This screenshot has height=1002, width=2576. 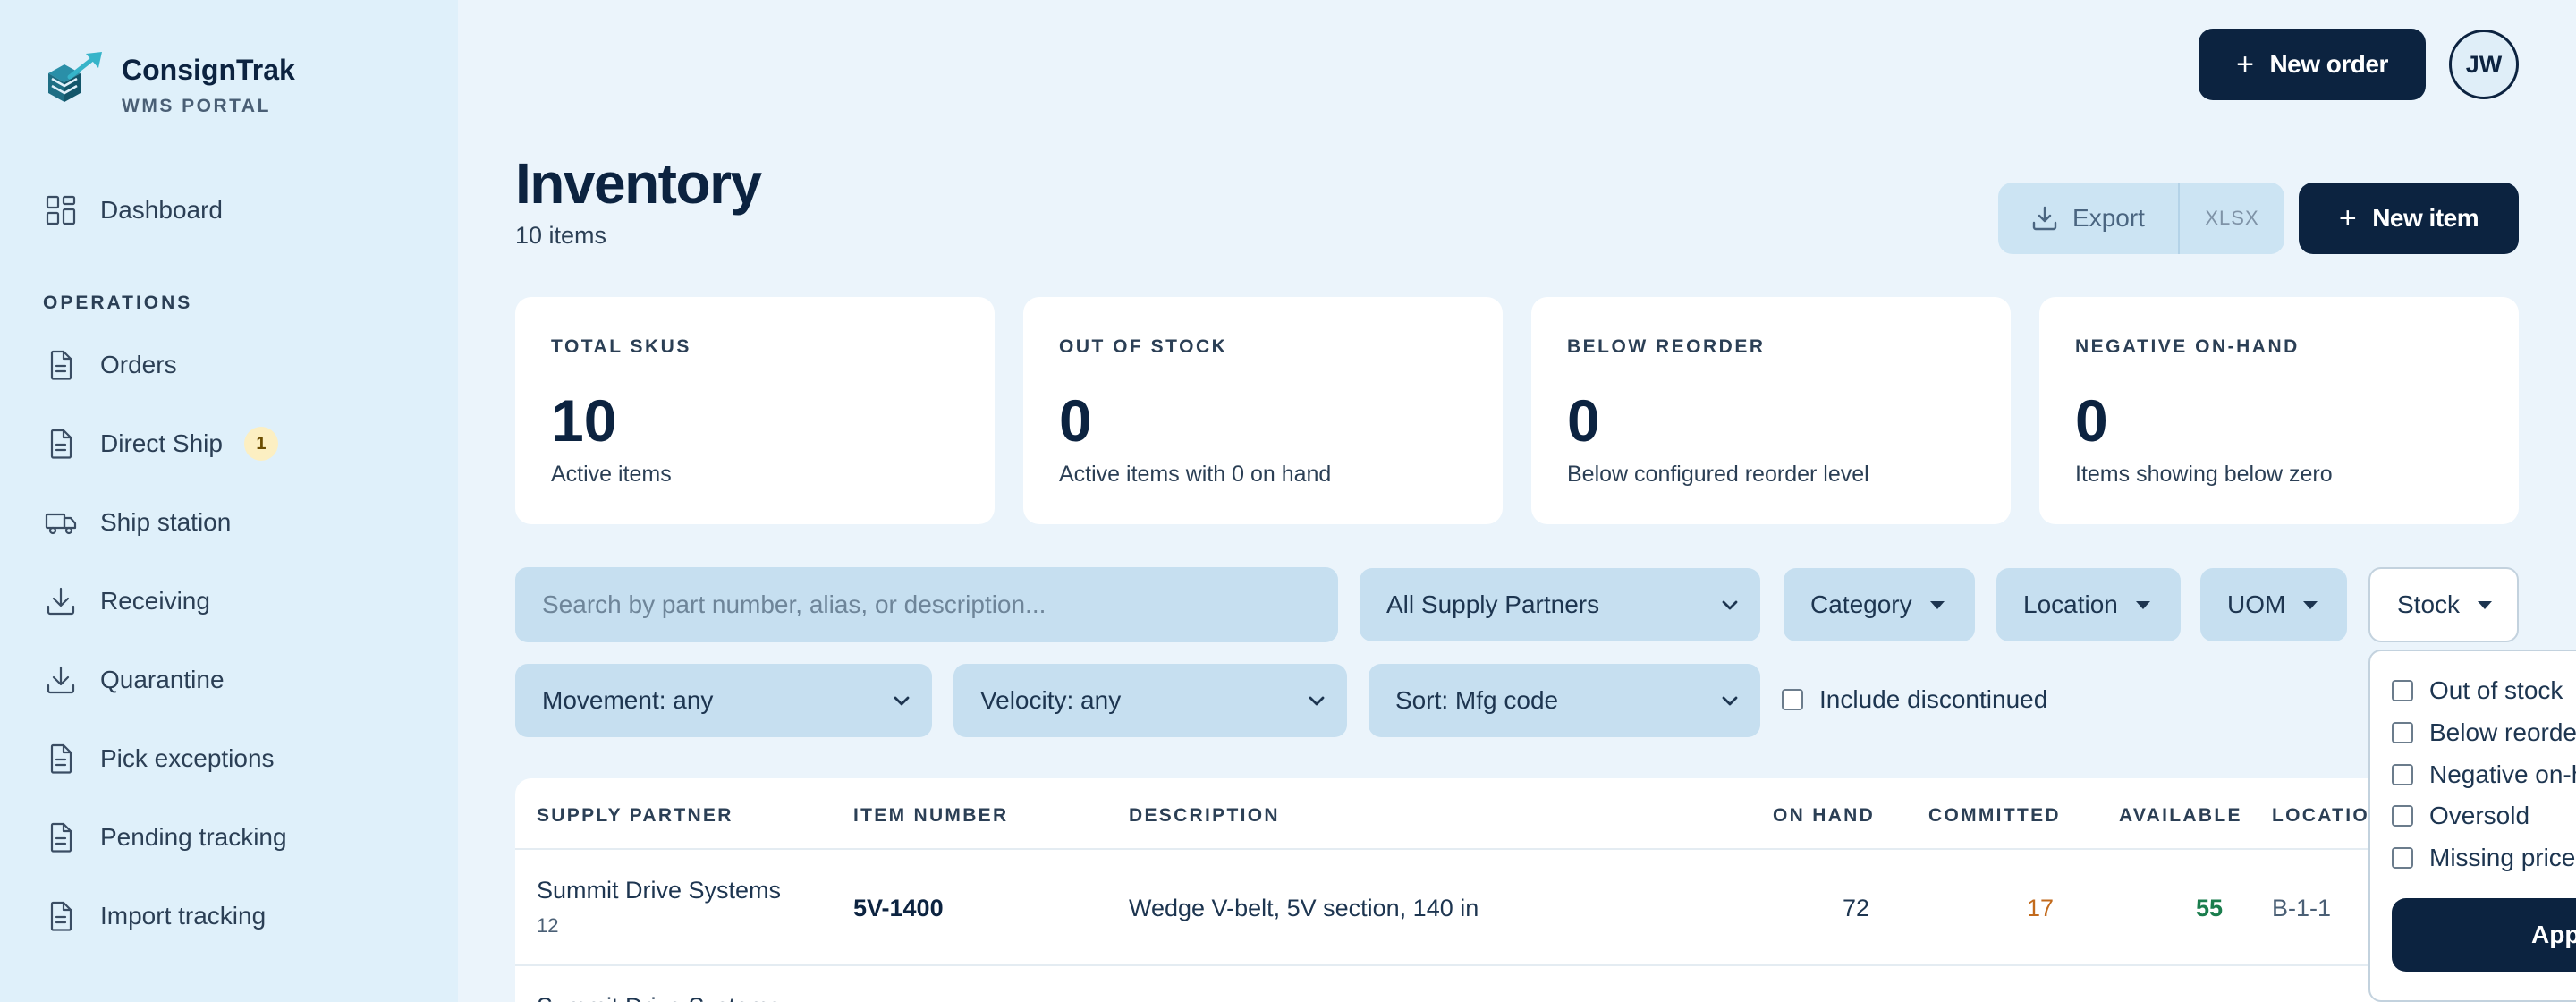 I want to click on export-format-button: XLSX, so click(x=2232, y=218).